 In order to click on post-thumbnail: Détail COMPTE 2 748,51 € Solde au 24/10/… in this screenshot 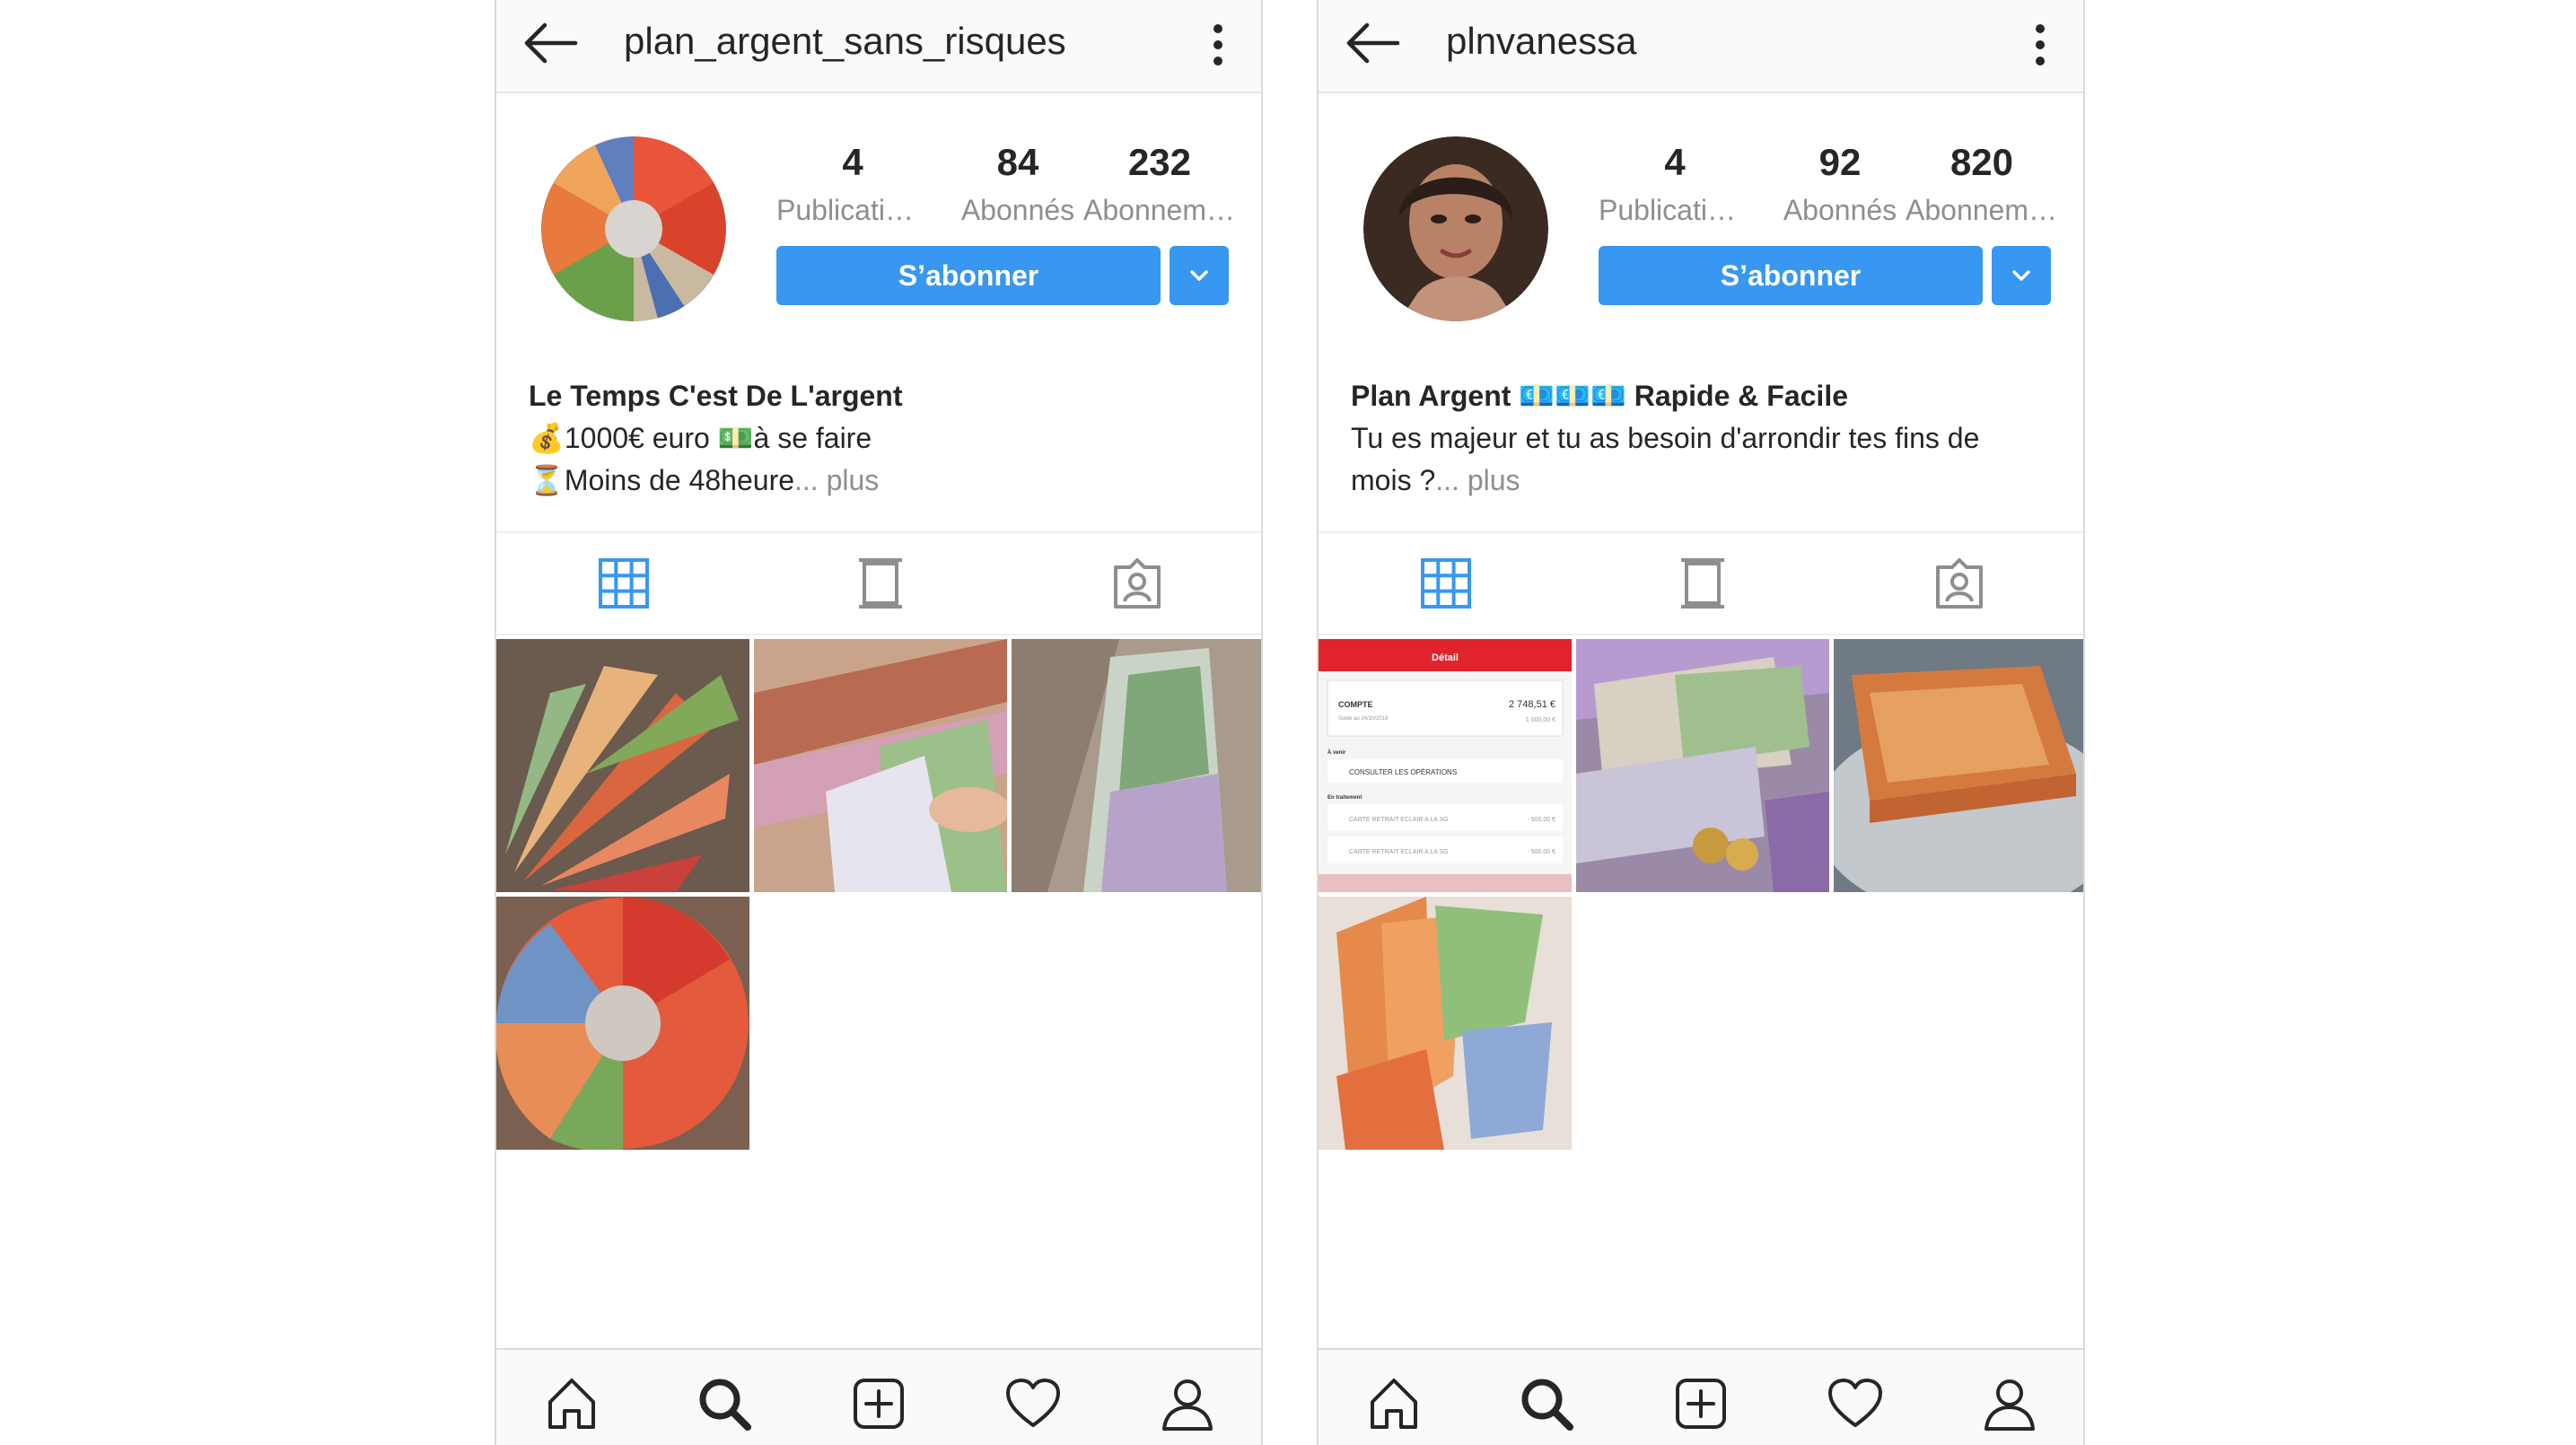, I will do `click(1445, 765)`.